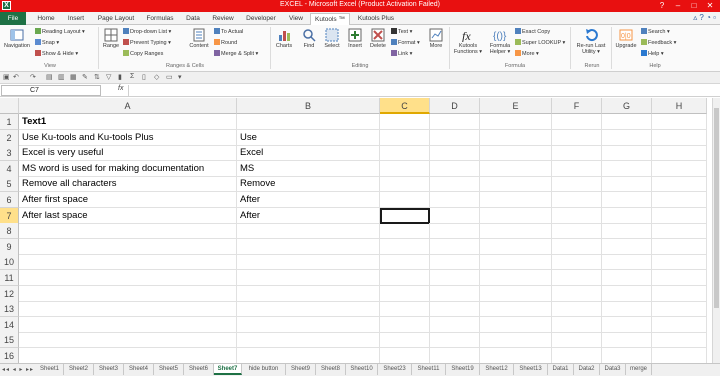 The width and height of the screenshot is (720, 376). What do you see at coordinates (9, 122) in the screenshot?
I see `row-header: 1` at bounding box center [9, 122].